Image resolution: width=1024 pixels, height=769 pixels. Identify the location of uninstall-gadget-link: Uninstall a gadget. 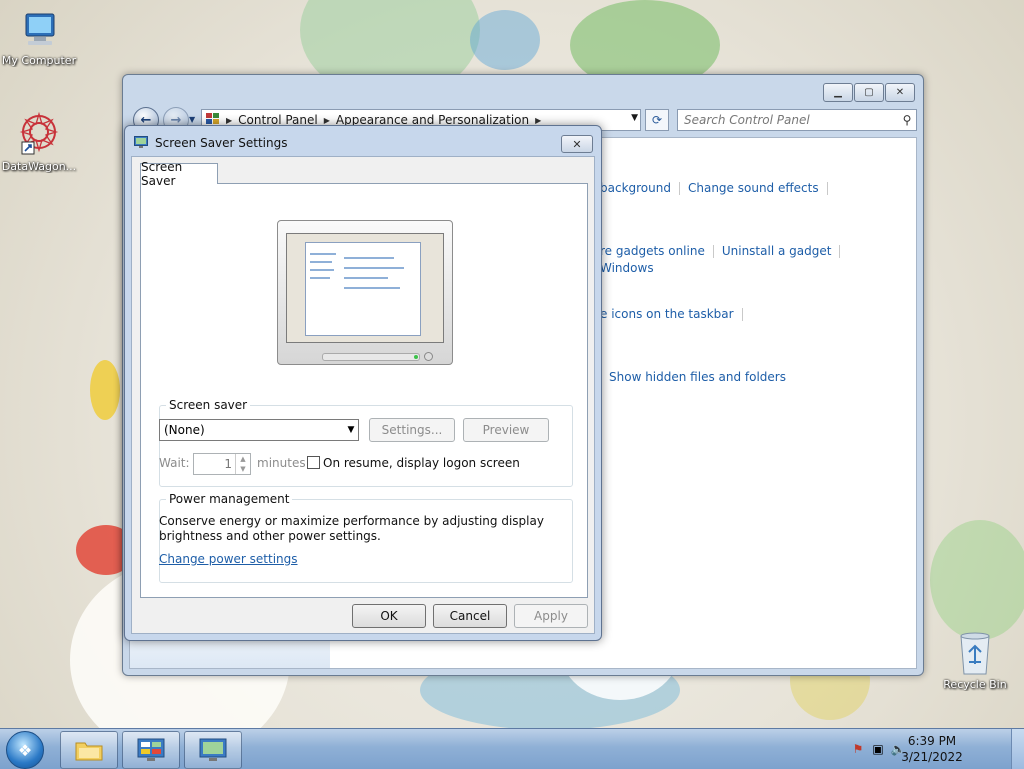
(777, 251).